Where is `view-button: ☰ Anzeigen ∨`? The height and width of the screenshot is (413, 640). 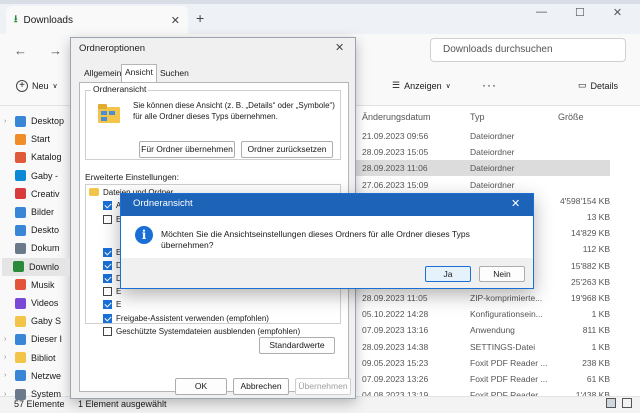
view-button: ☰ Anzeigen ∨ is located at coordinates (421, 85).